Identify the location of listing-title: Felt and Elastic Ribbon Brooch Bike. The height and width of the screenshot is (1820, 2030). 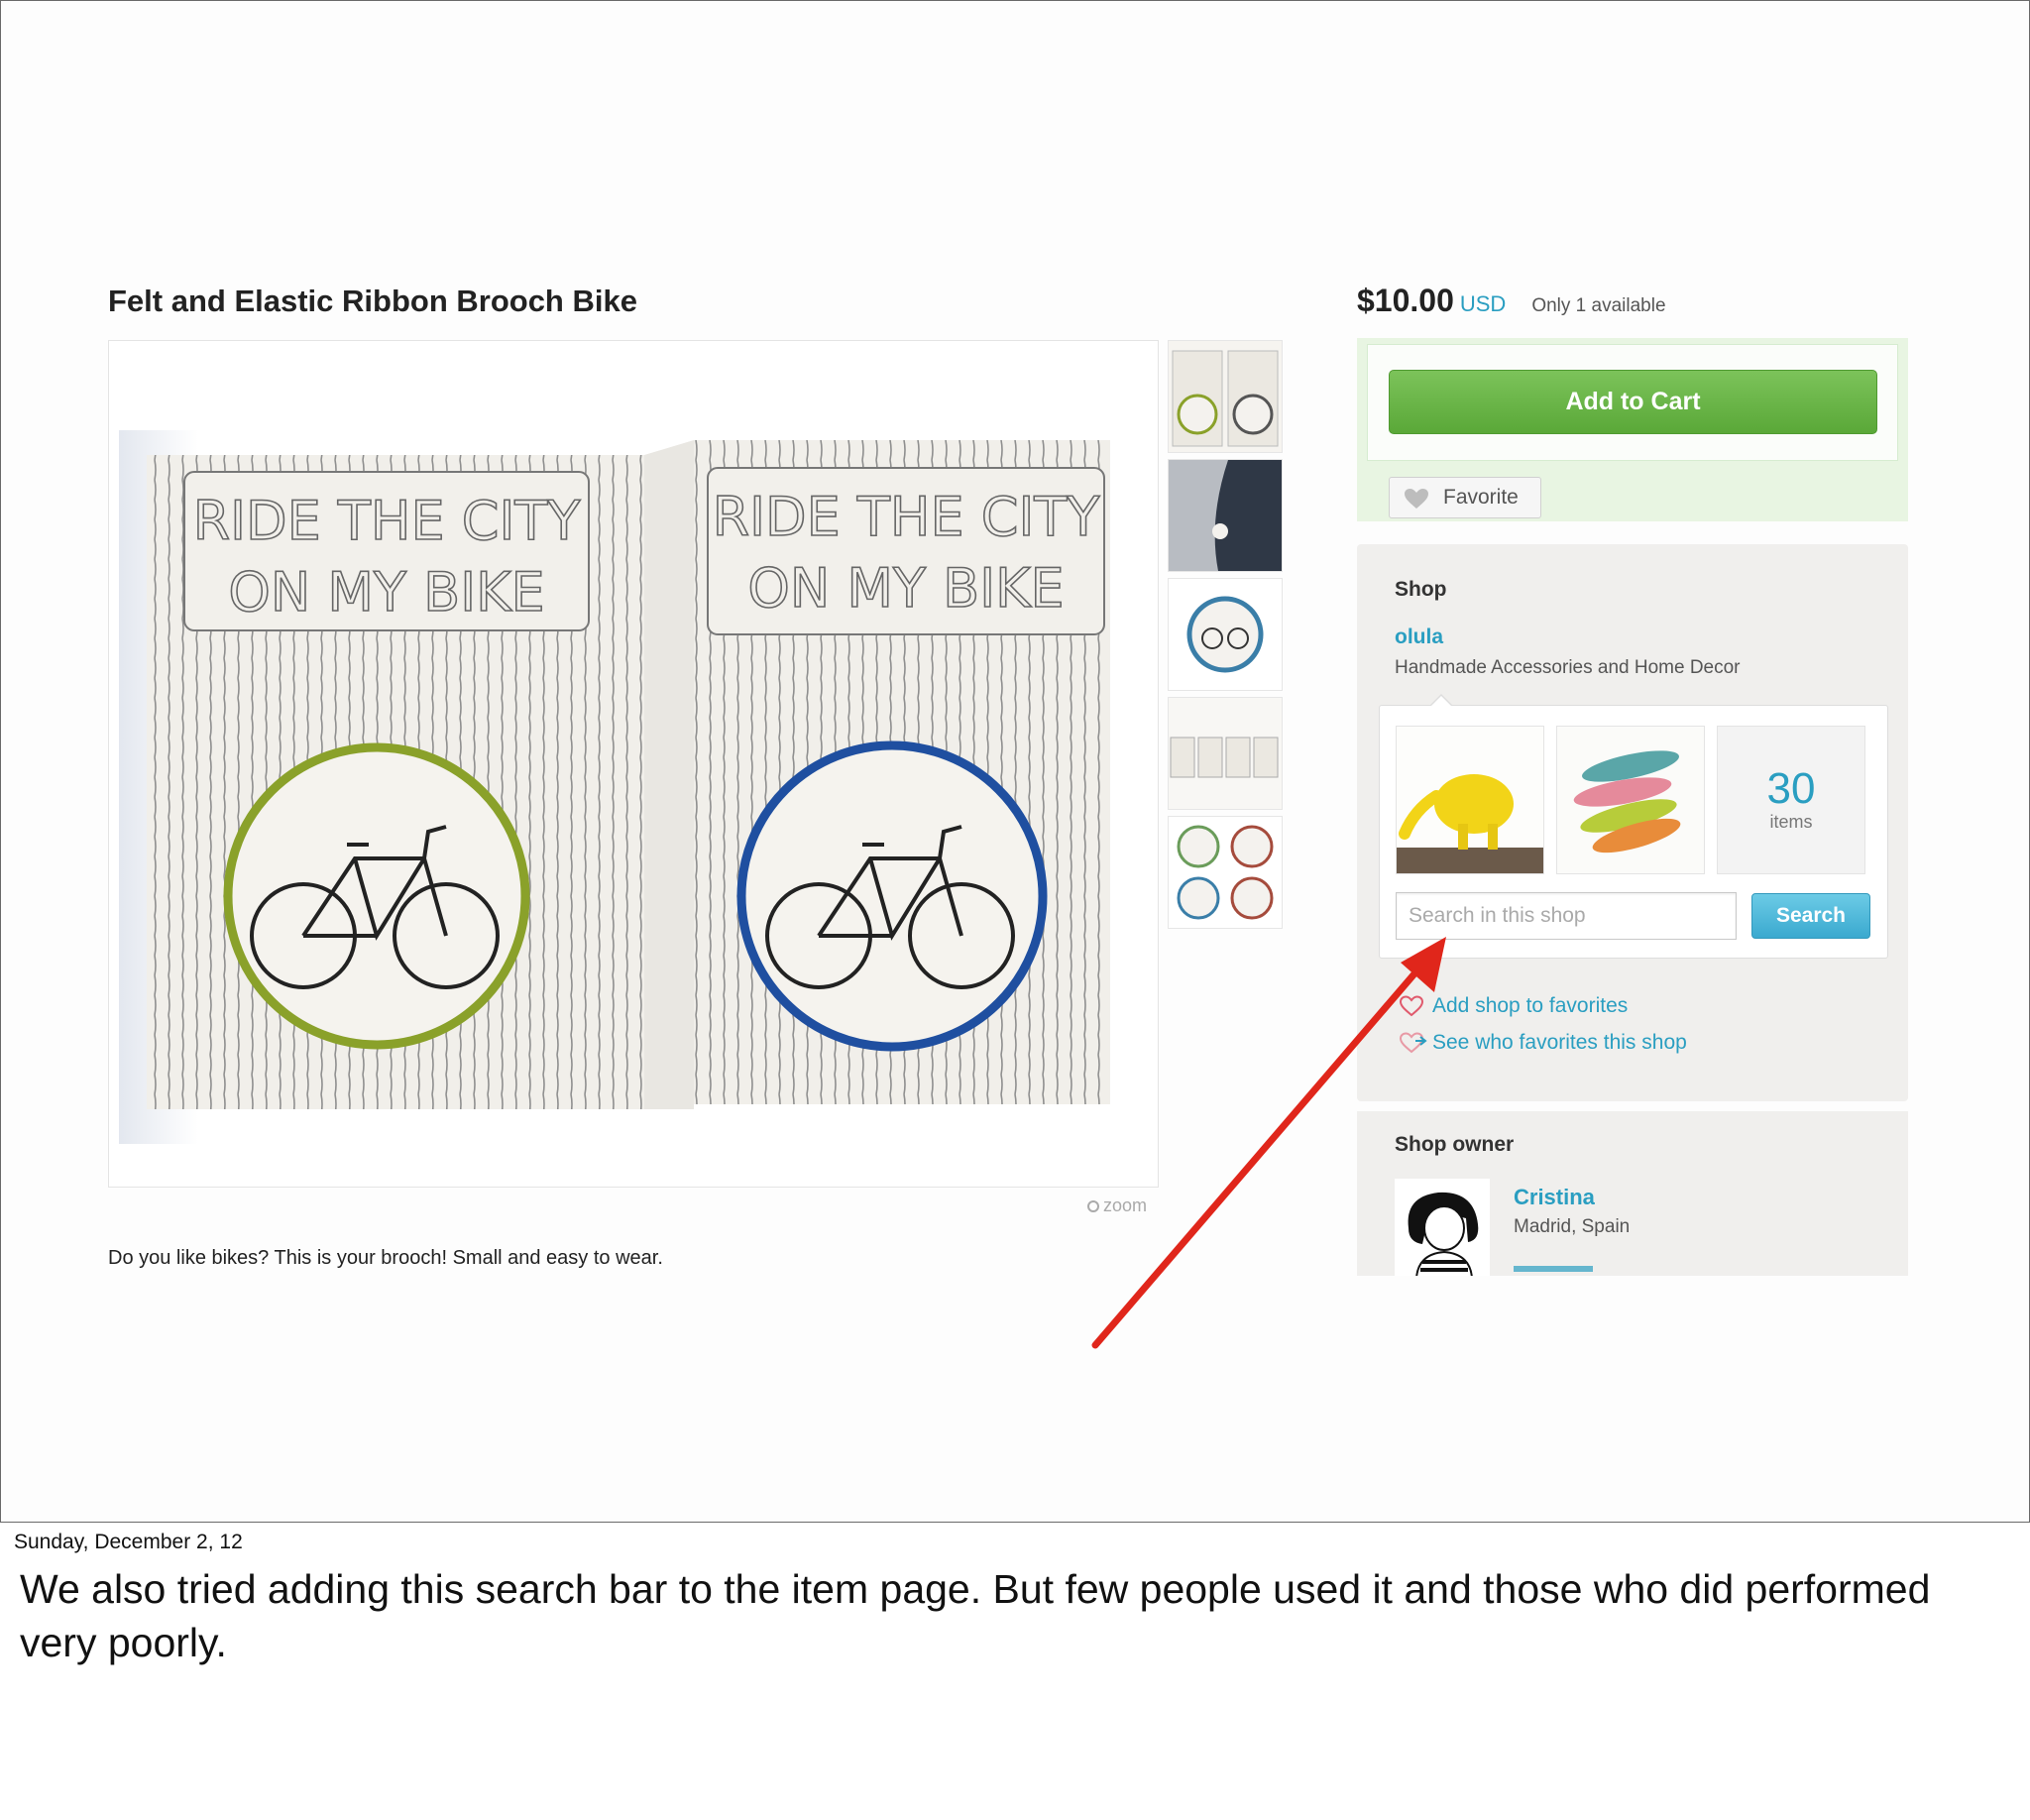
(372, 301).